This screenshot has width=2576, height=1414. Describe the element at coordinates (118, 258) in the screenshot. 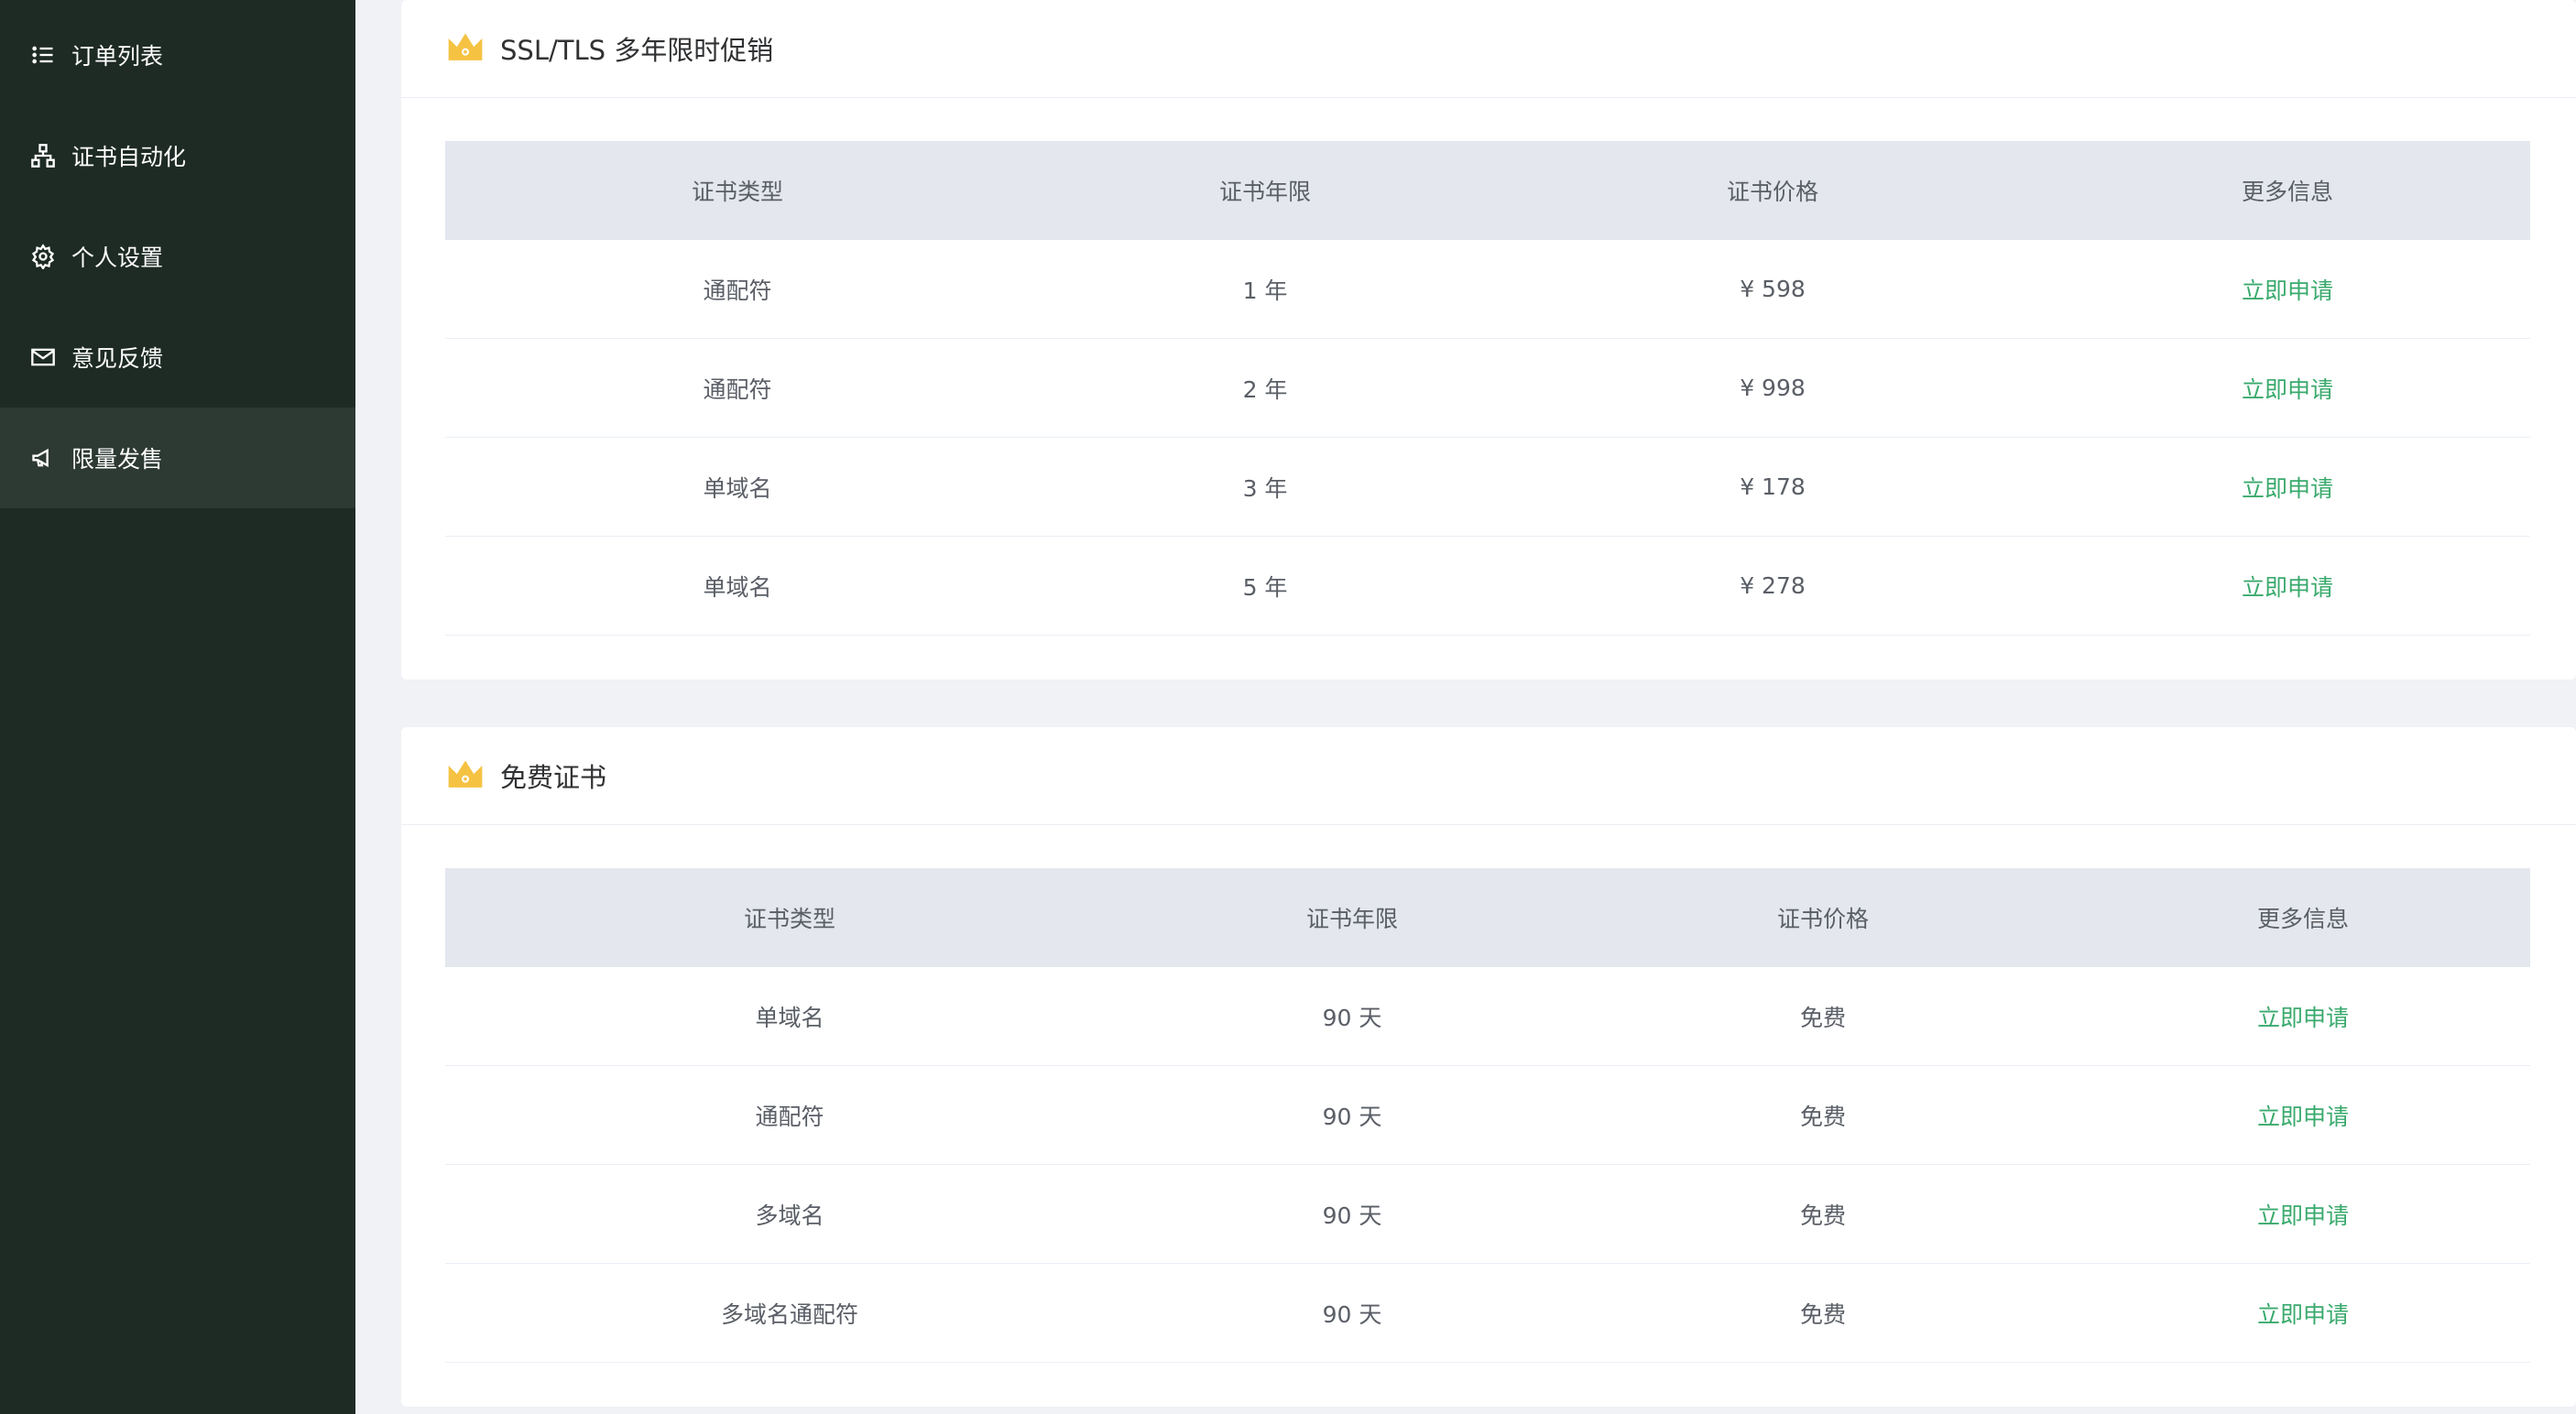

I see `sidebar-item-label: 个人设置` at that location.